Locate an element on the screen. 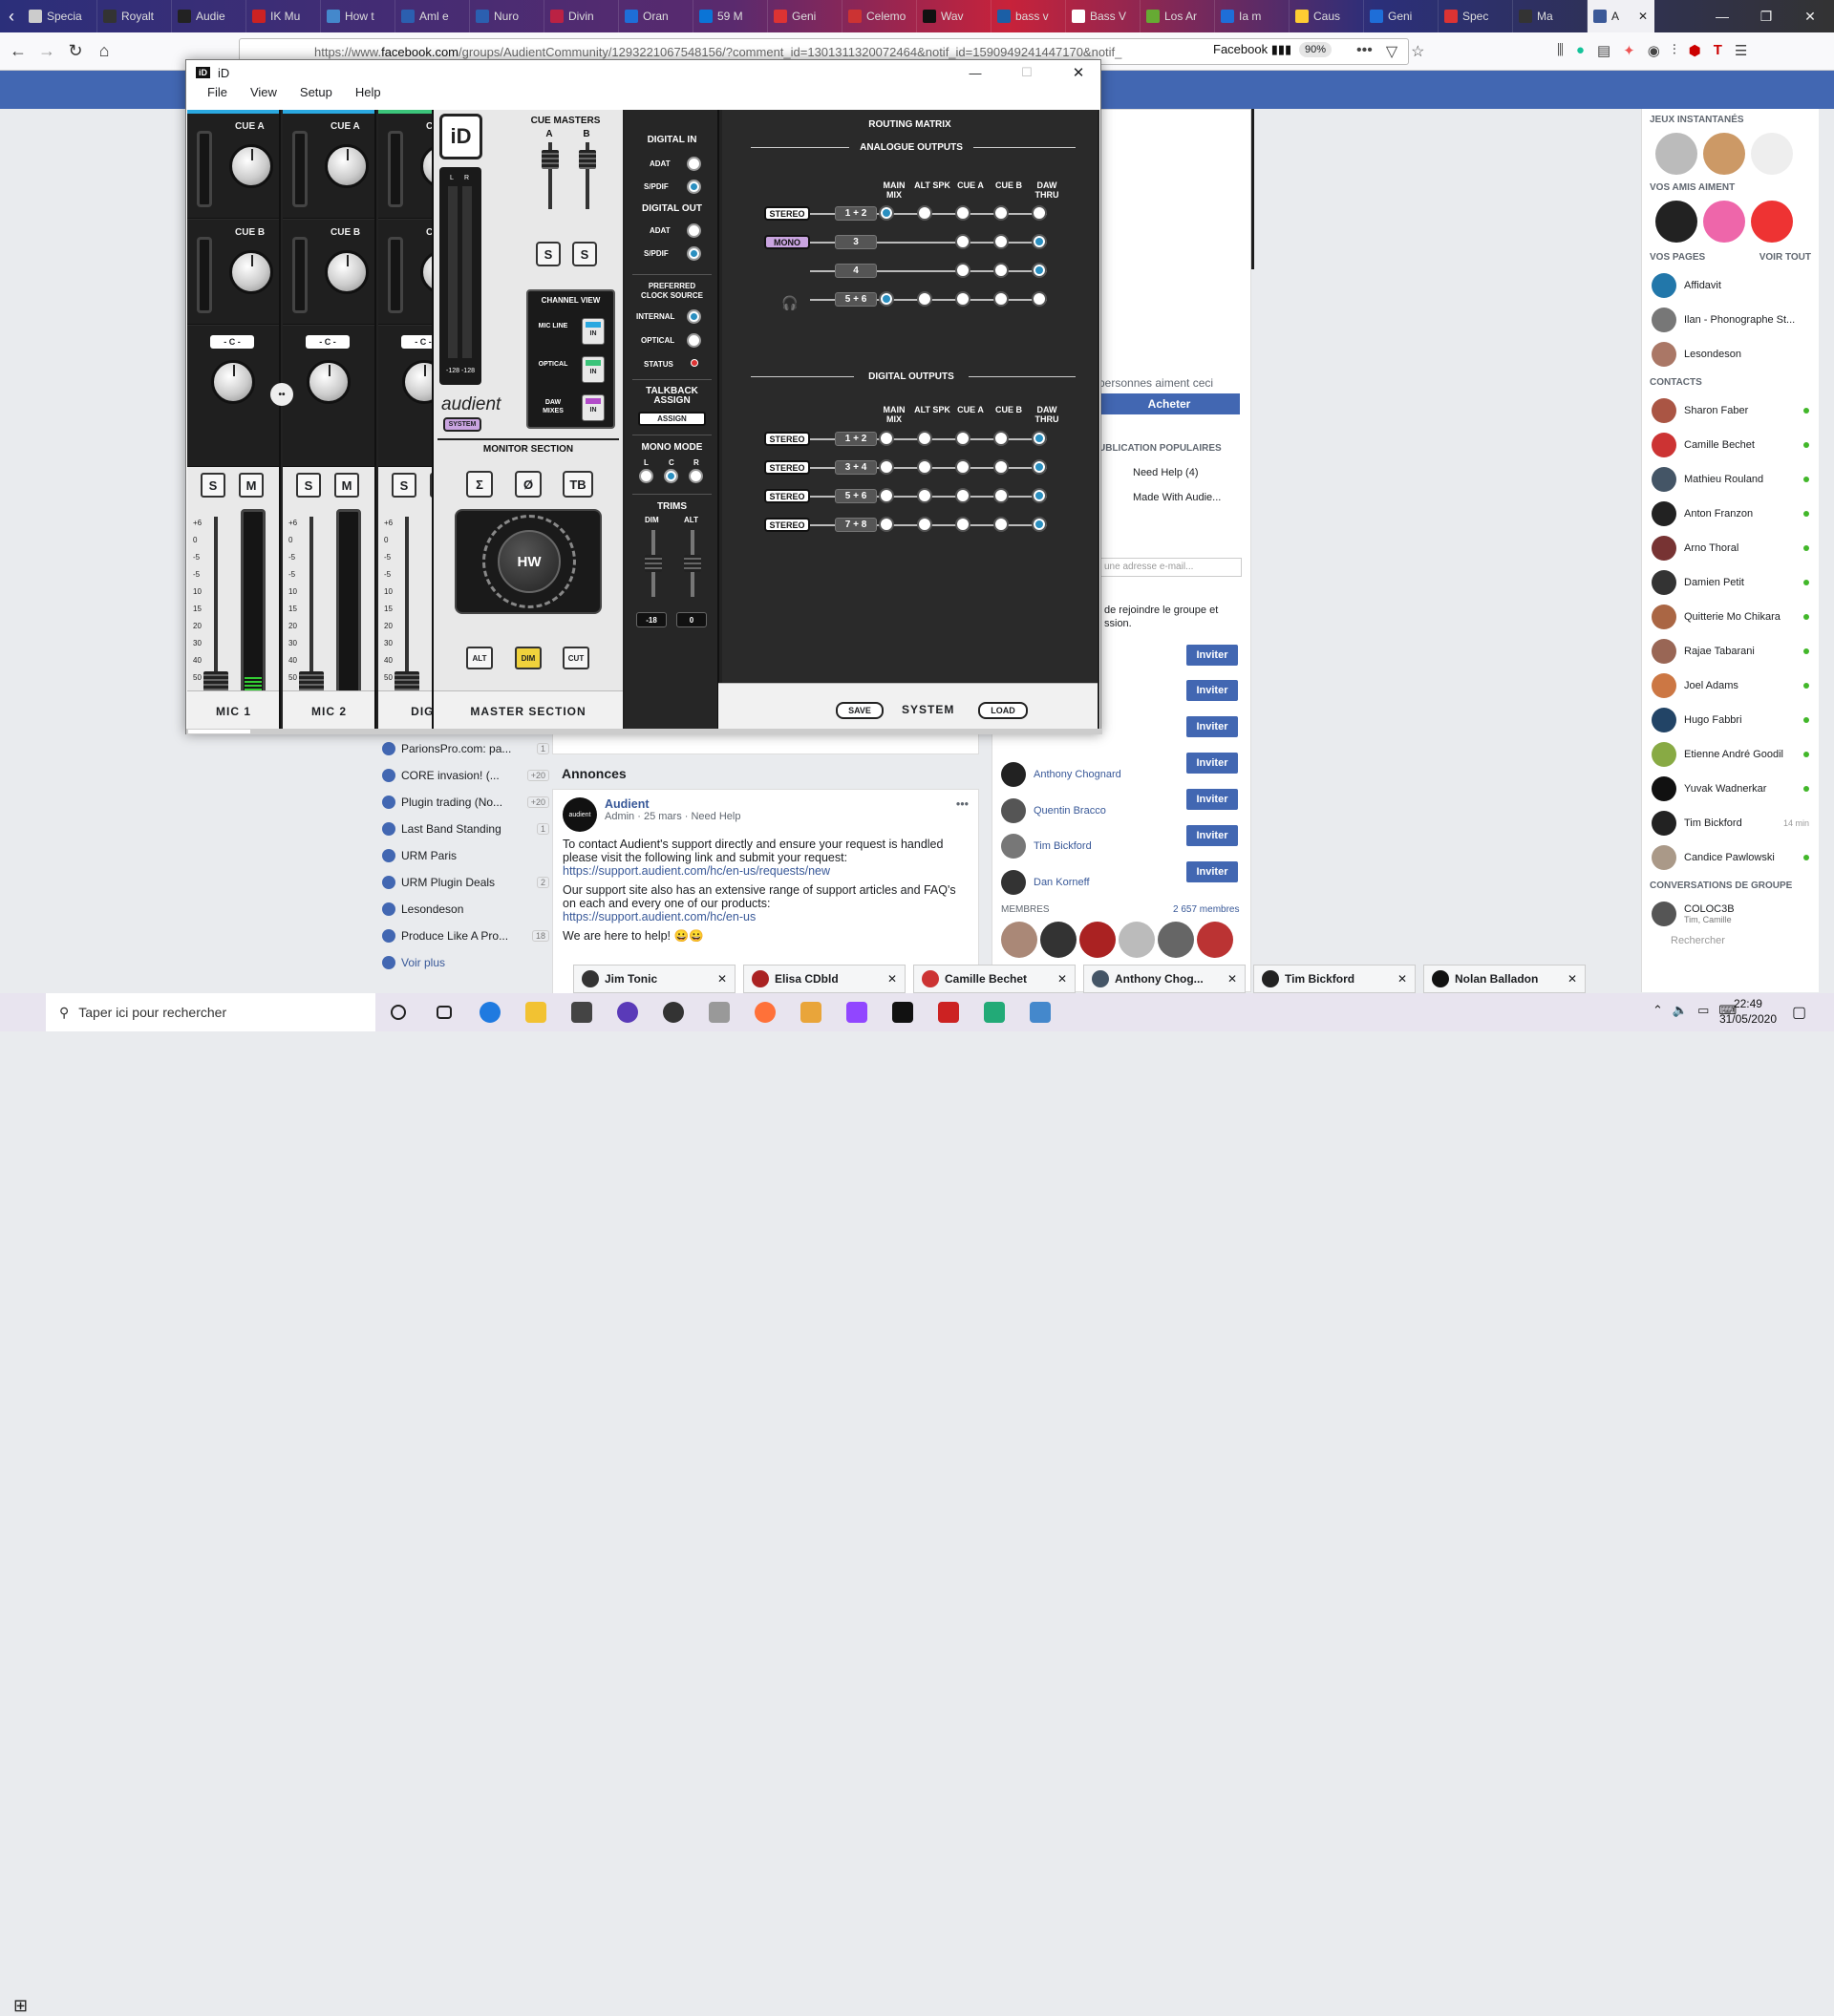 The width and height of the screenshot is (1834, 2016). browser-tab: Nuro is located at coordinates (507, 16).